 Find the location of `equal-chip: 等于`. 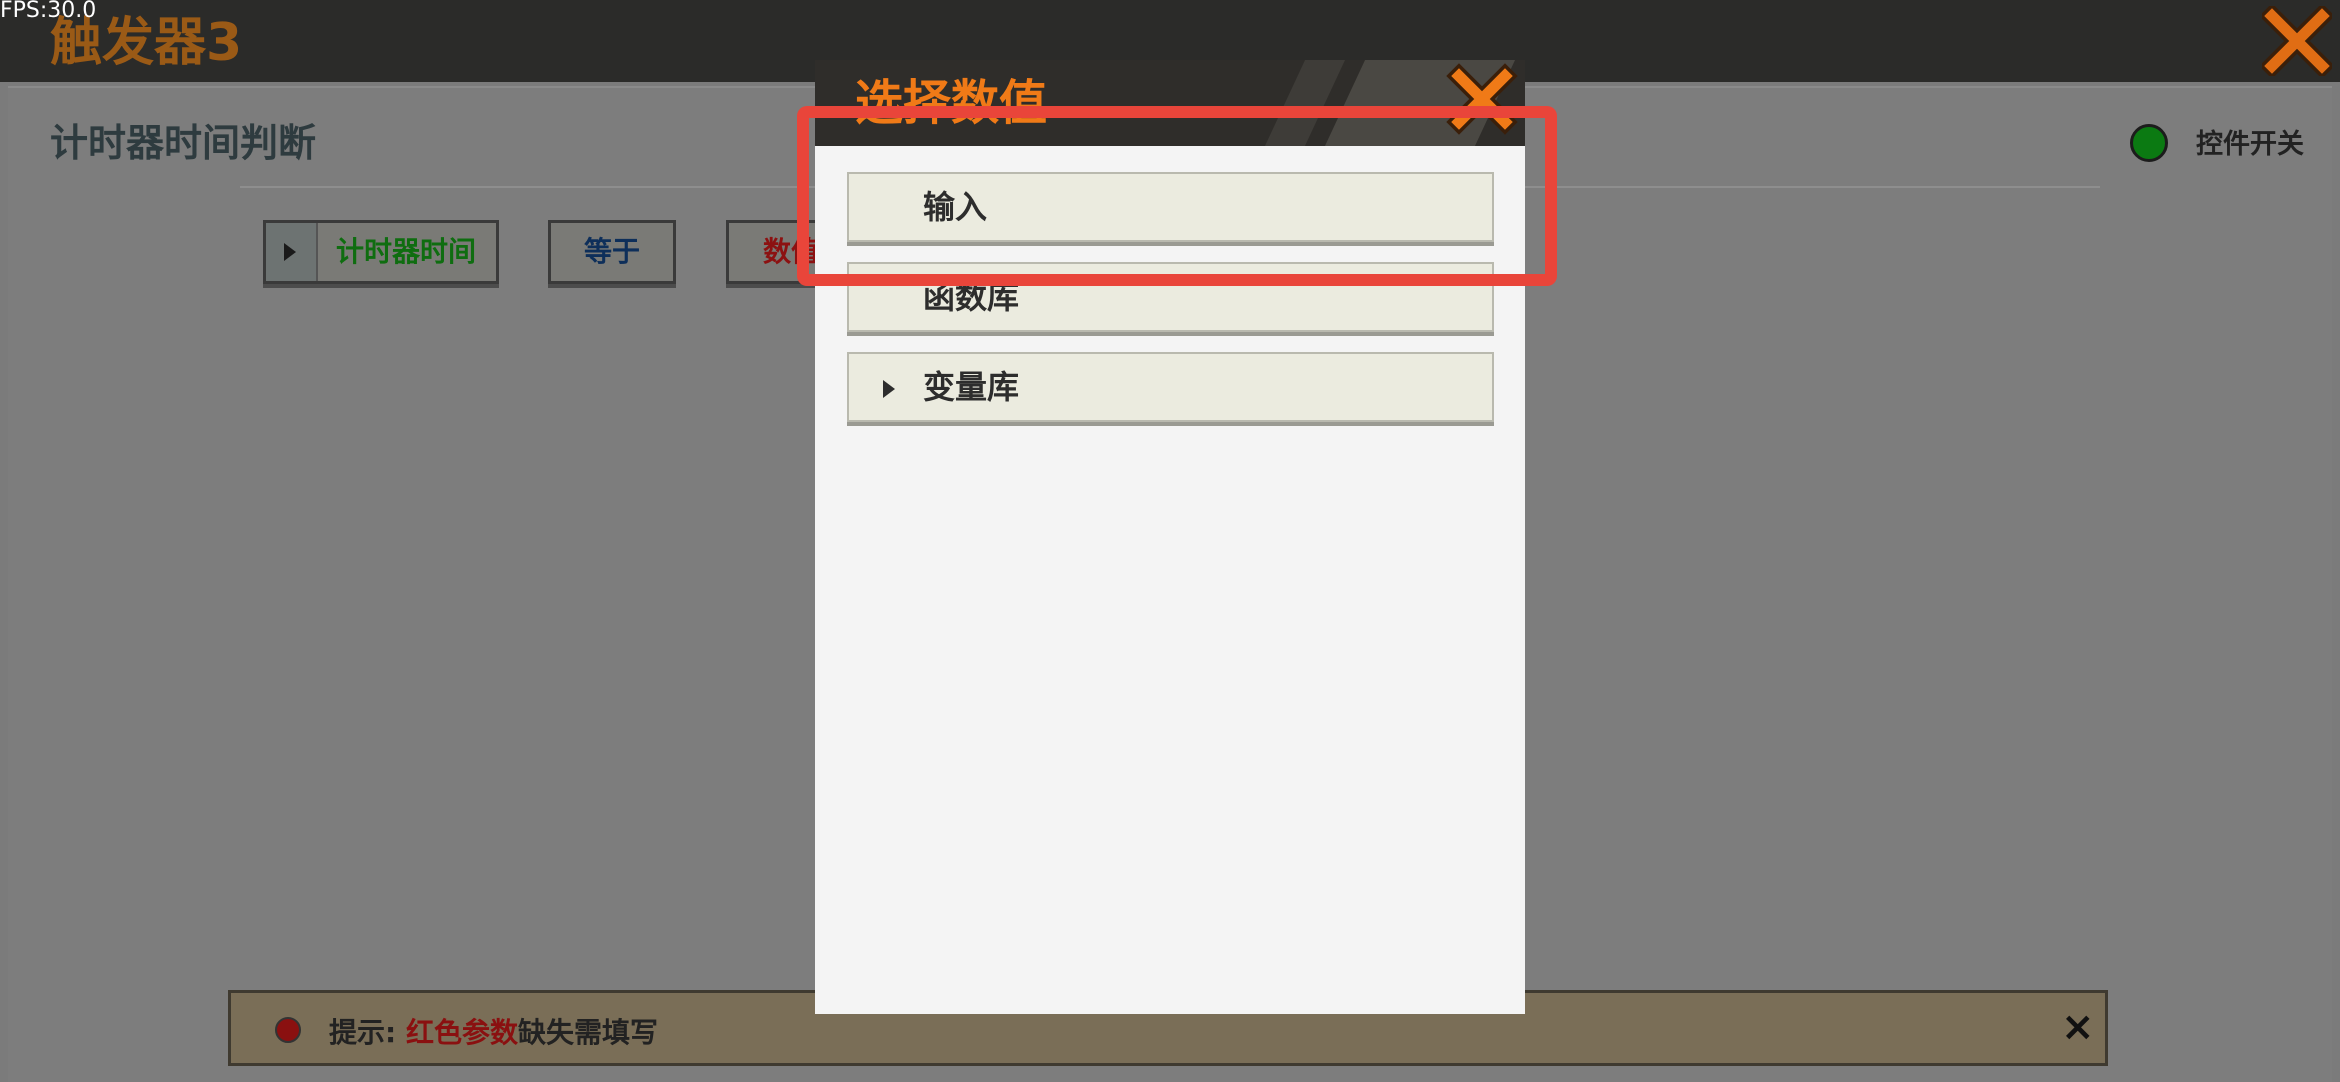

equal-chip: 等于 is located at coordinates (612, 252).